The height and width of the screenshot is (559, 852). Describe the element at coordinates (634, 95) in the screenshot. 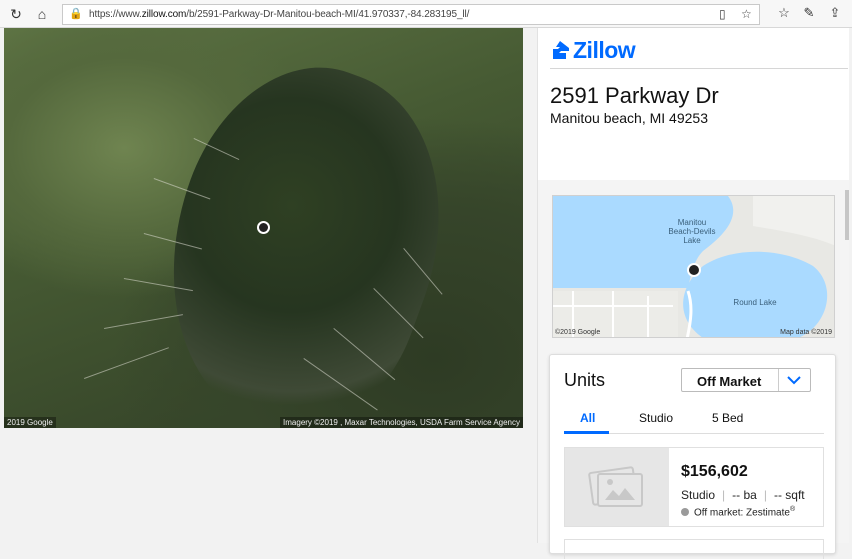

I see `property-address: 2591 Parkway Dr` at that location.